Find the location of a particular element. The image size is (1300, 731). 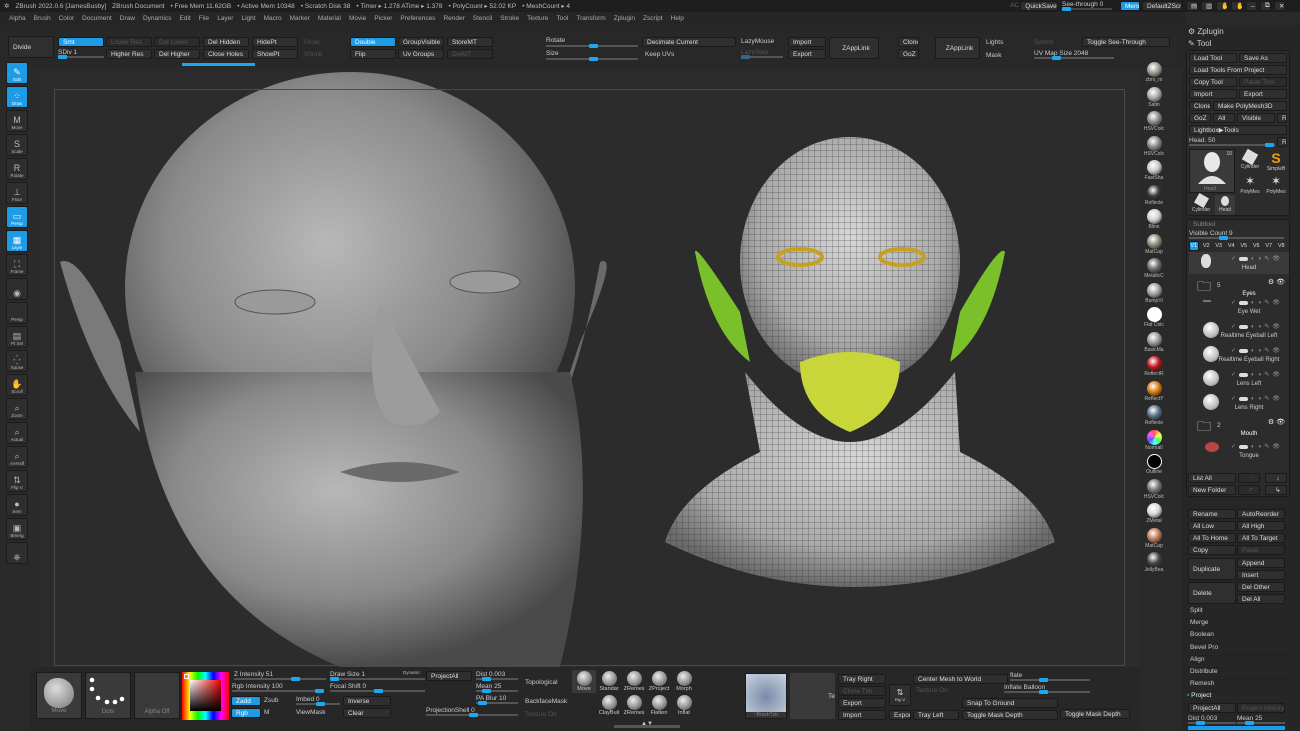

menu-help: Help is located at coordinates (677, 18).